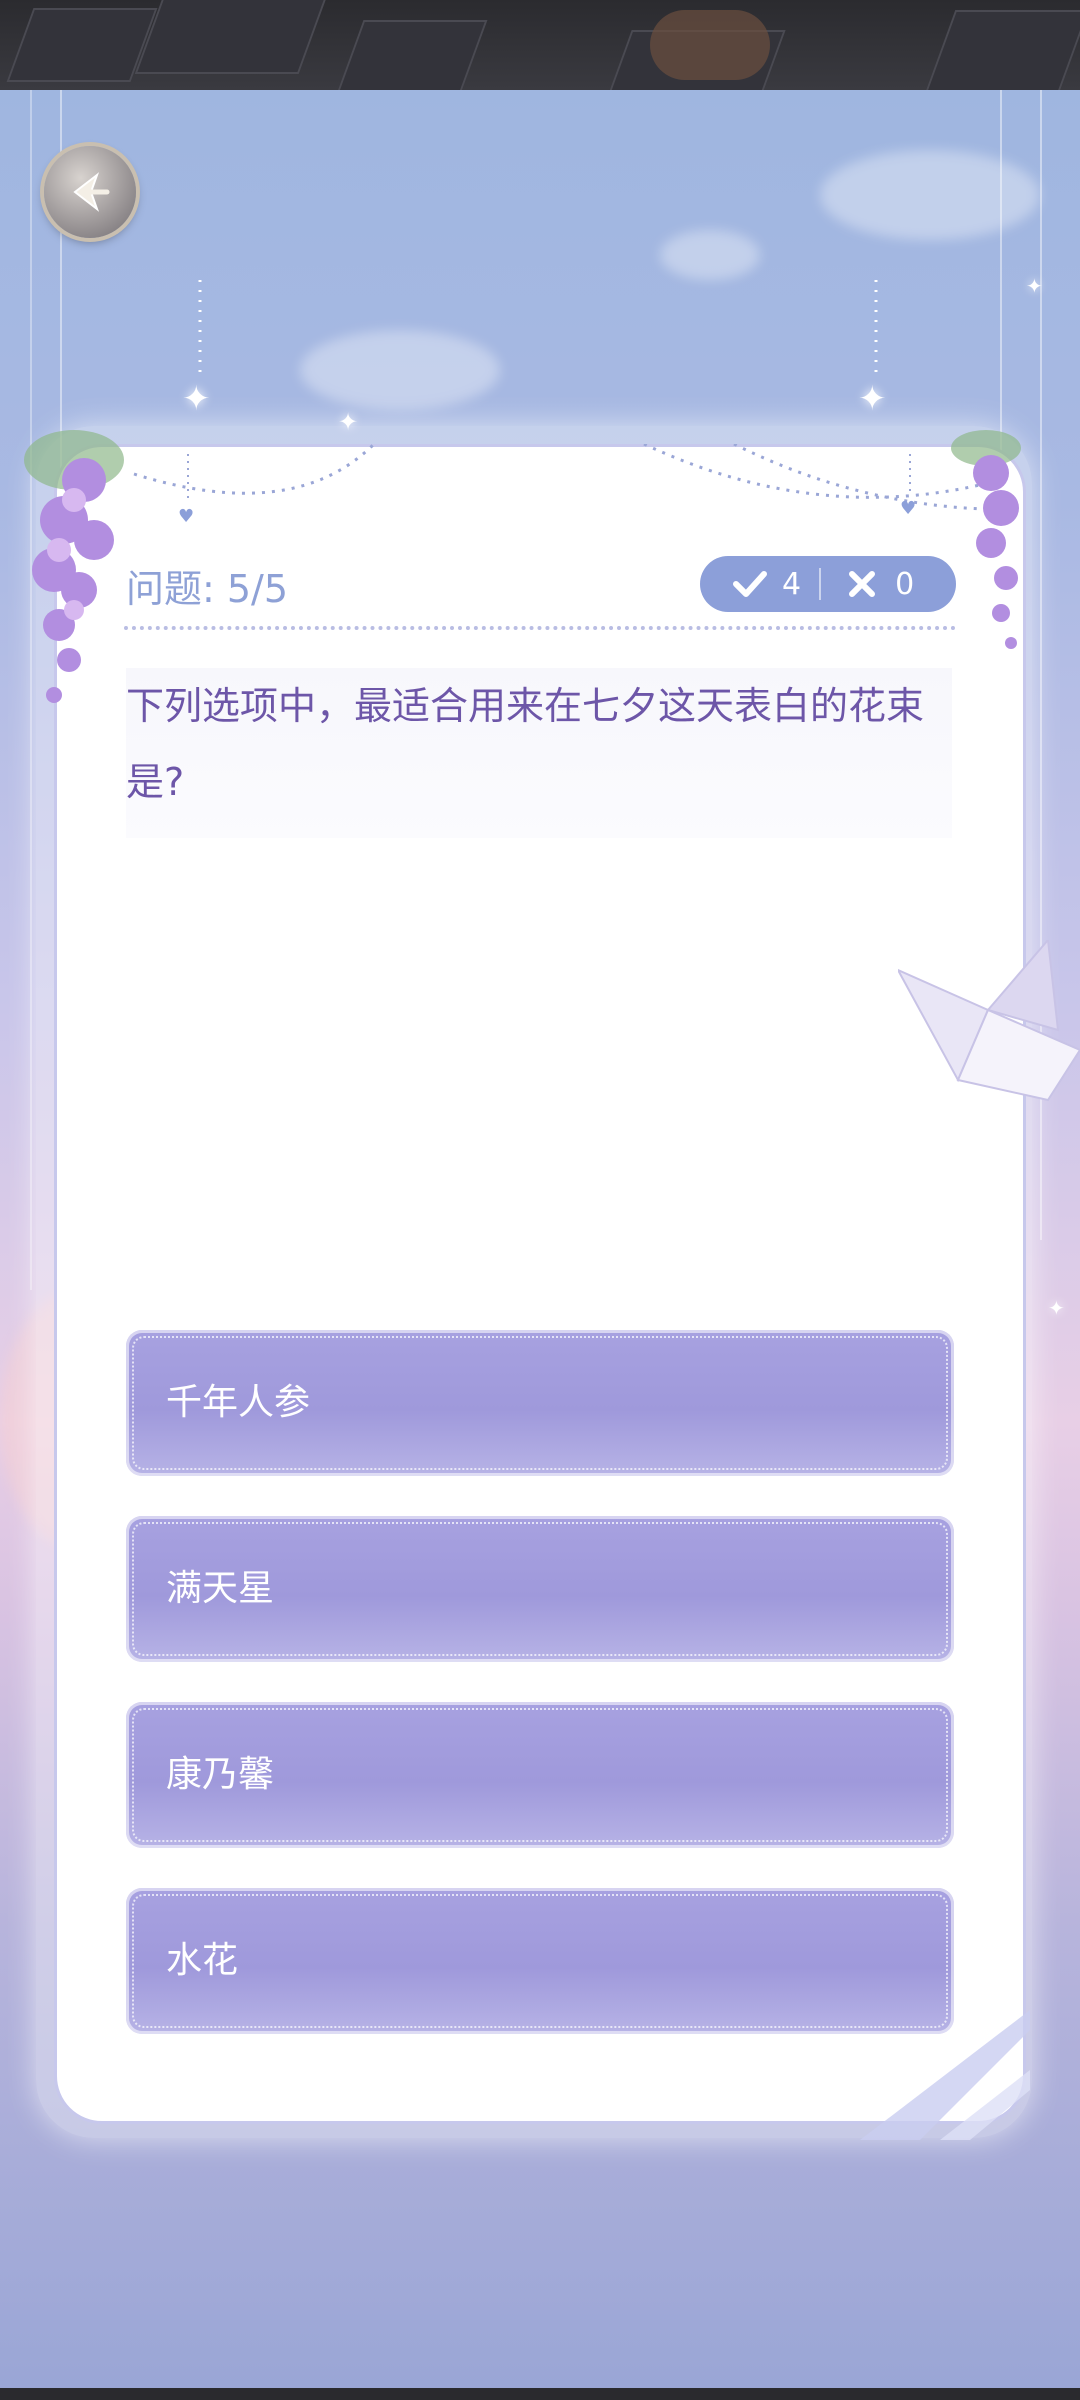 The height and width of the screenshot is (2400, 1080). I want to click on correct-count: 4, so click(759, 584).